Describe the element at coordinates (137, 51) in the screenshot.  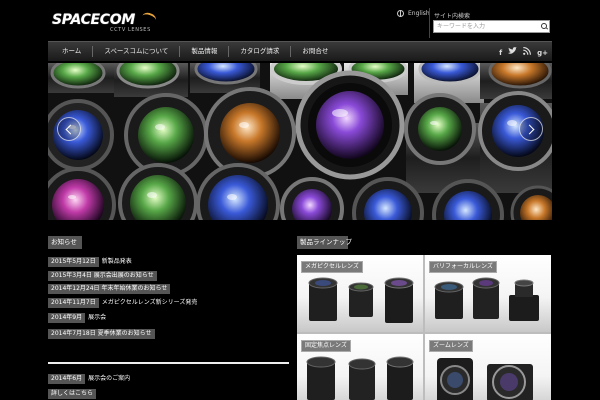
I see `nav-item-about: スペースコムについて` at that location.